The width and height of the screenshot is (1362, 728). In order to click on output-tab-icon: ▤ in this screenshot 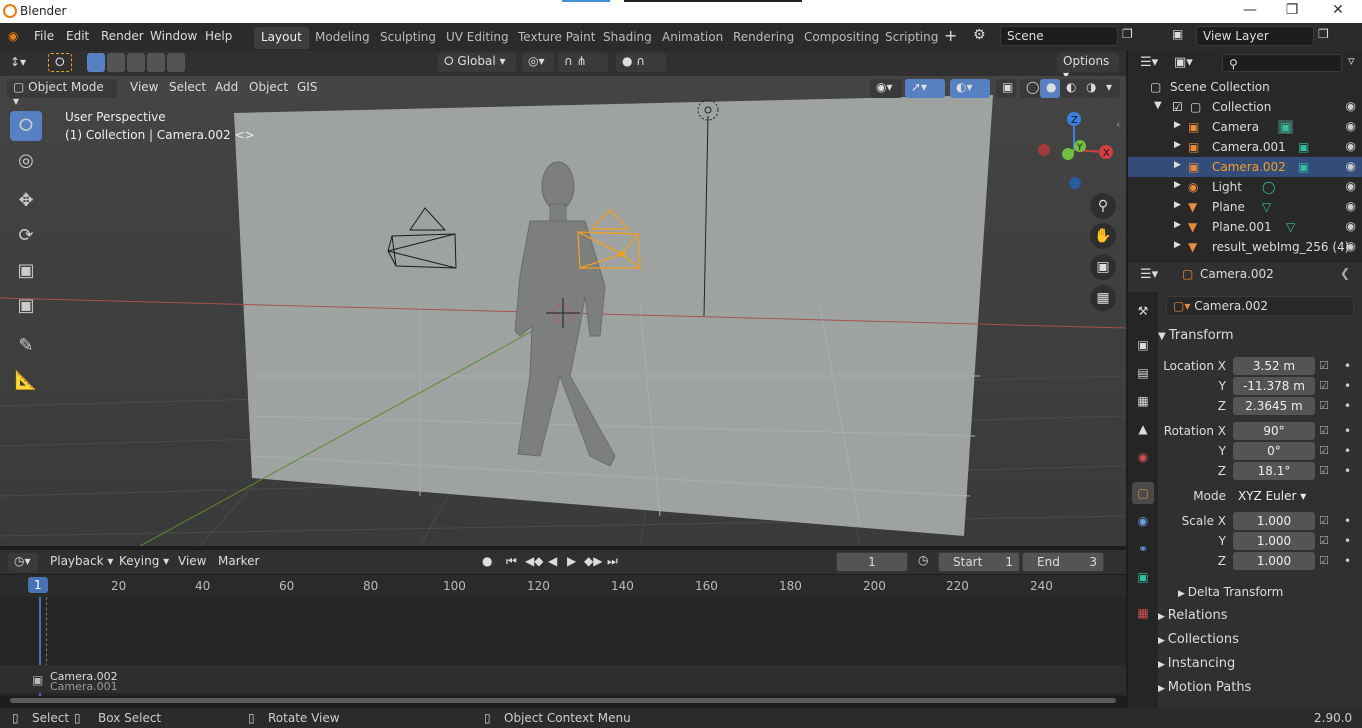, I will do `click(1143, 373)`.